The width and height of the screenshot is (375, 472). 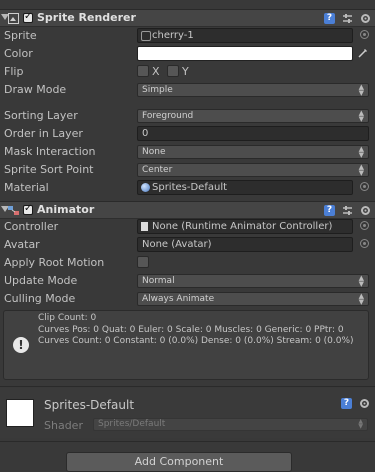 I want to click on sprite-asset-icon, so click(x=146, y=36).